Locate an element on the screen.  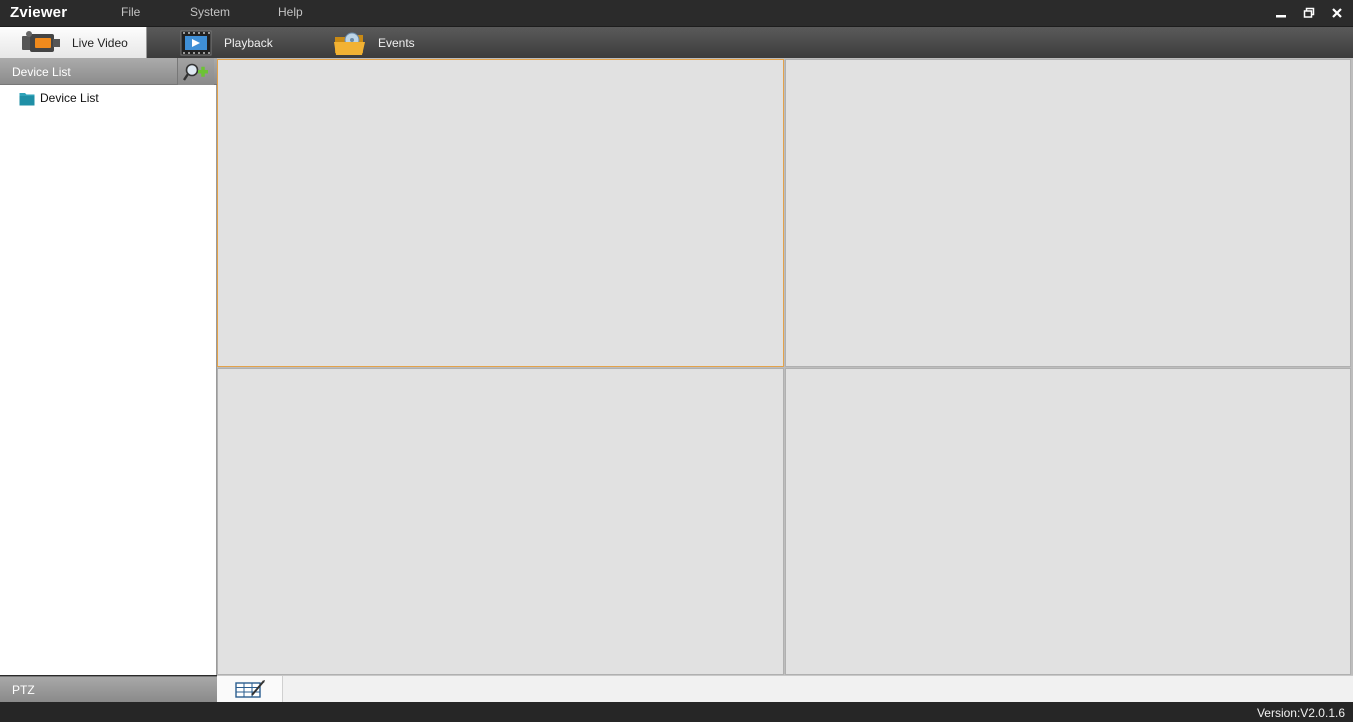
tree-item-device-list: Device List is located at coordinates (59, 98).